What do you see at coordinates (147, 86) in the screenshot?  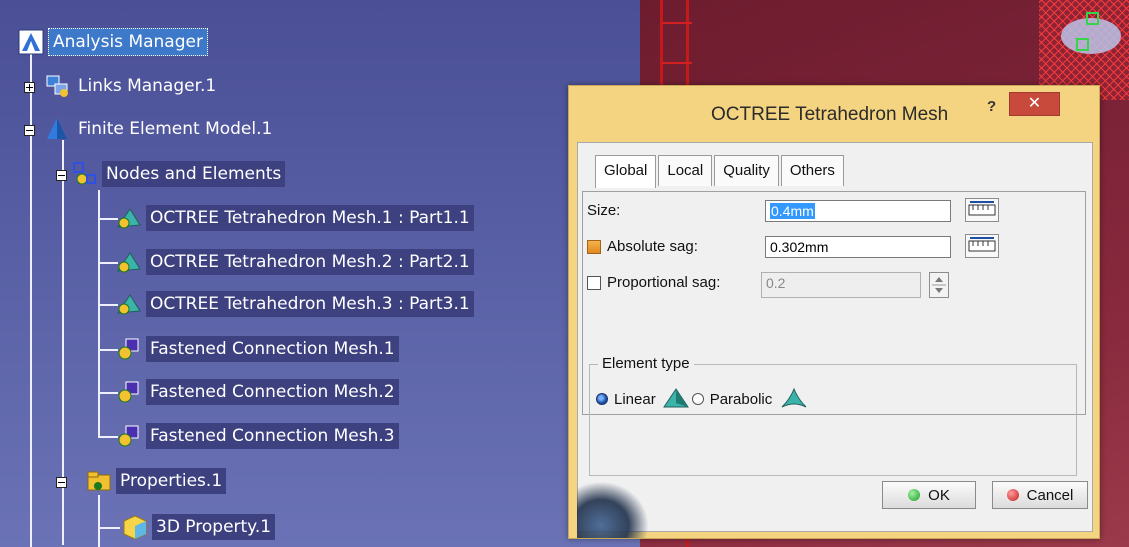 I see `tree-label: Links Manager.1` at bounding box center [147, 86].